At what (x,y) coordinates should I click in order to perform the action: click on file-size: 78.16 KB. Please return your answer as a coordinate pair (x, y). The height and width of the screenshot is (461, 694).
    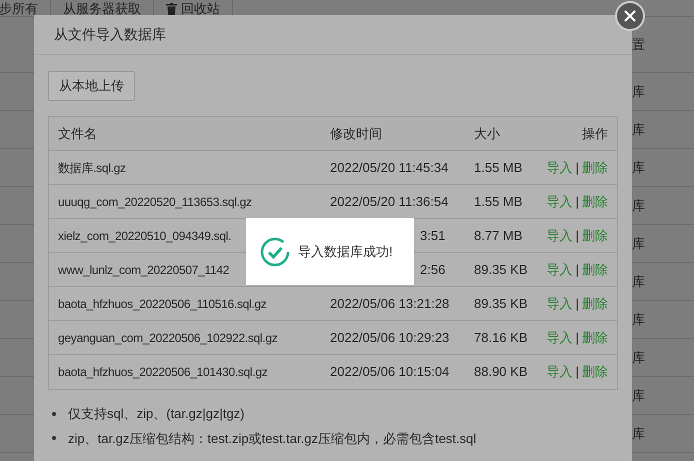
    Looking at the image, I should click on (501, 337).